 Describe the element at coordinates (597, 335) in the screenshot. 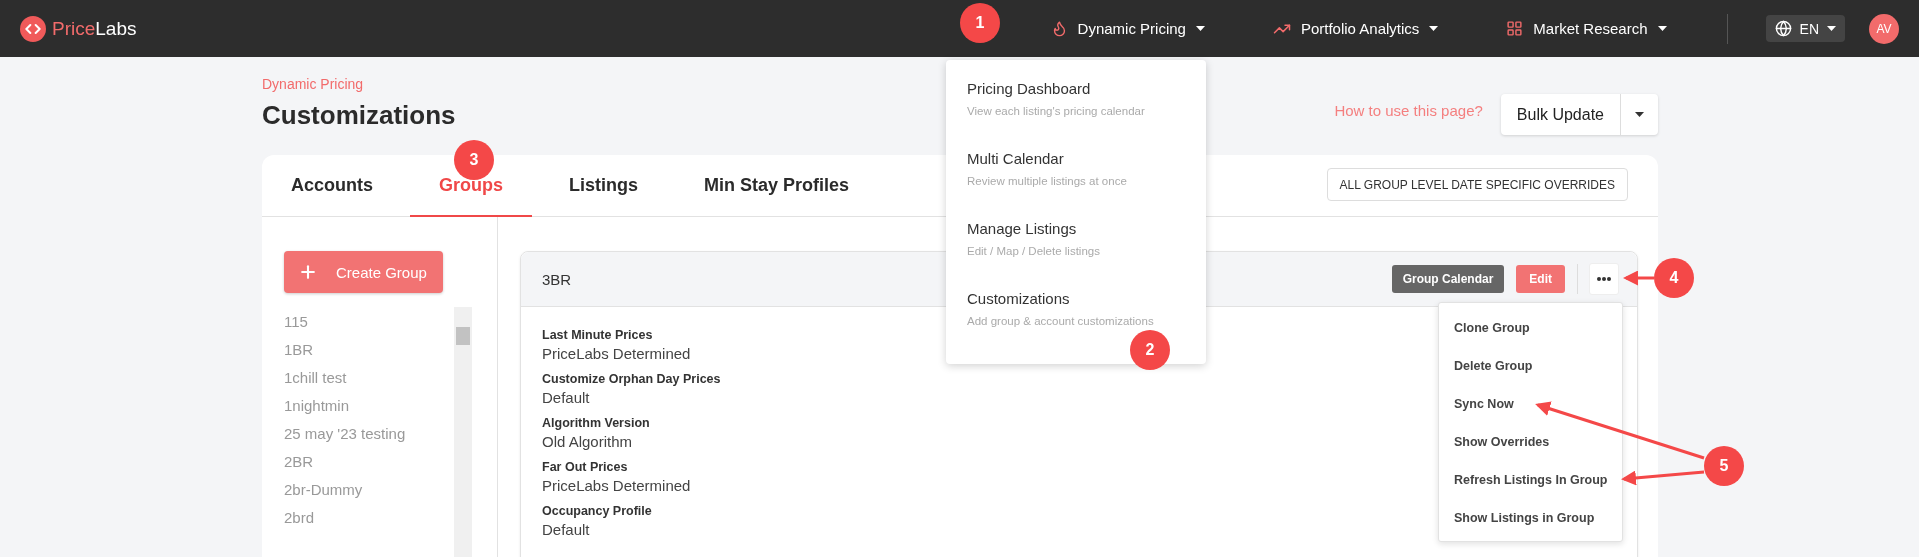

I see `field-label: Last Minute Prices` at that location.